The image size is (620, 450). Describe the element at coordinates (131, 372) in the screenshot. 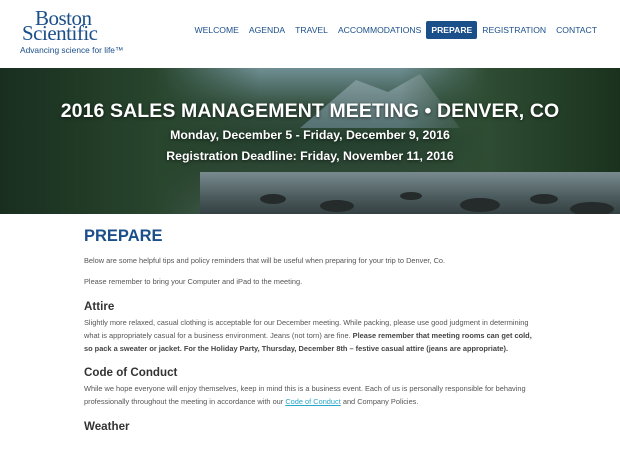

I see `conduct-heading: Code of Conduct` at that location.